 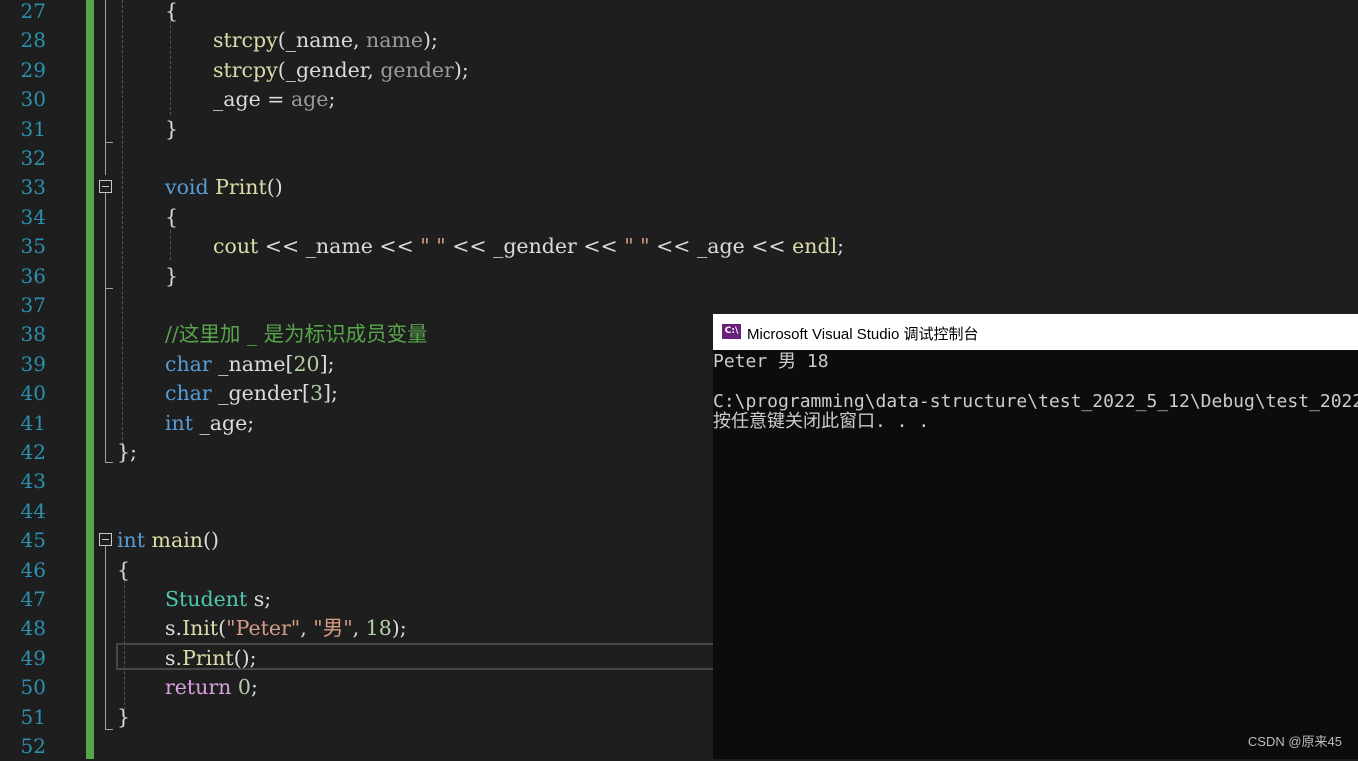 I want to click on code-line-40: char _gender[3];, so click(x=251, y=393).